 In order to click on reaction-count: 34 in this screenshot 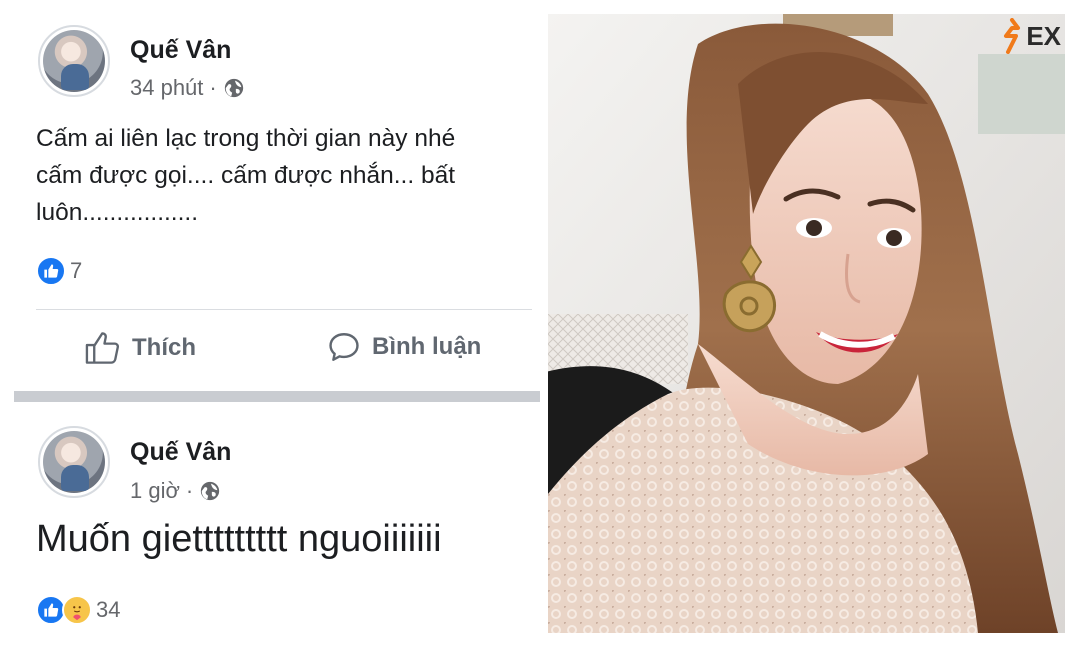, I will do `click(108, 610)`.